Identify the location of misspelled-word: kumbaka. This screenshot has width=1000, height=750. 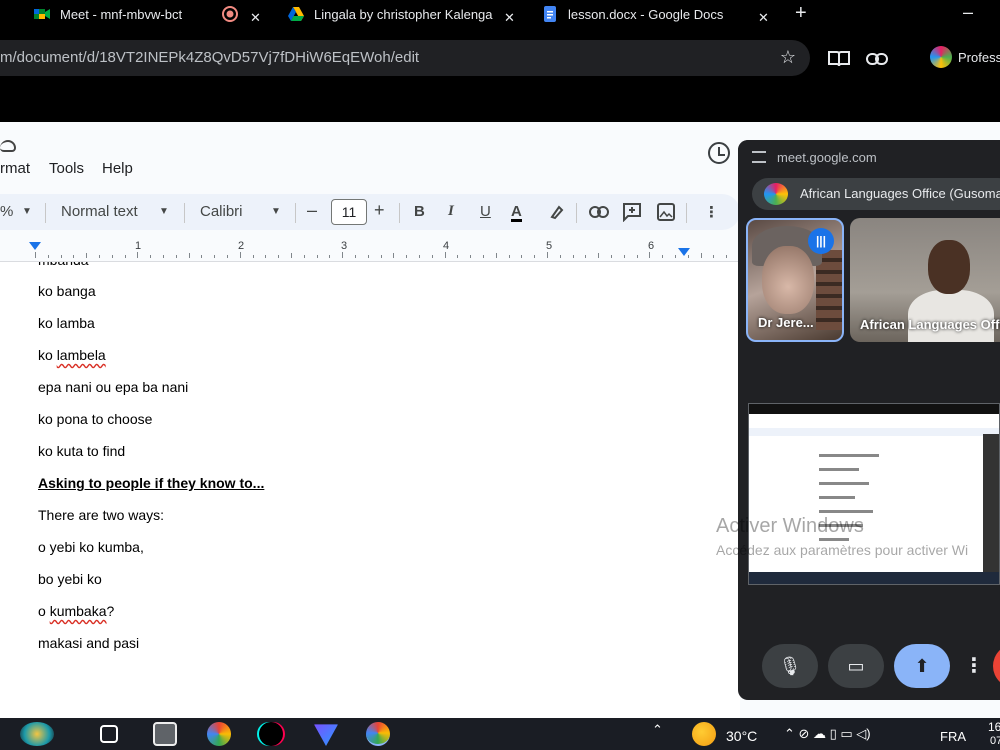
(78, 611).